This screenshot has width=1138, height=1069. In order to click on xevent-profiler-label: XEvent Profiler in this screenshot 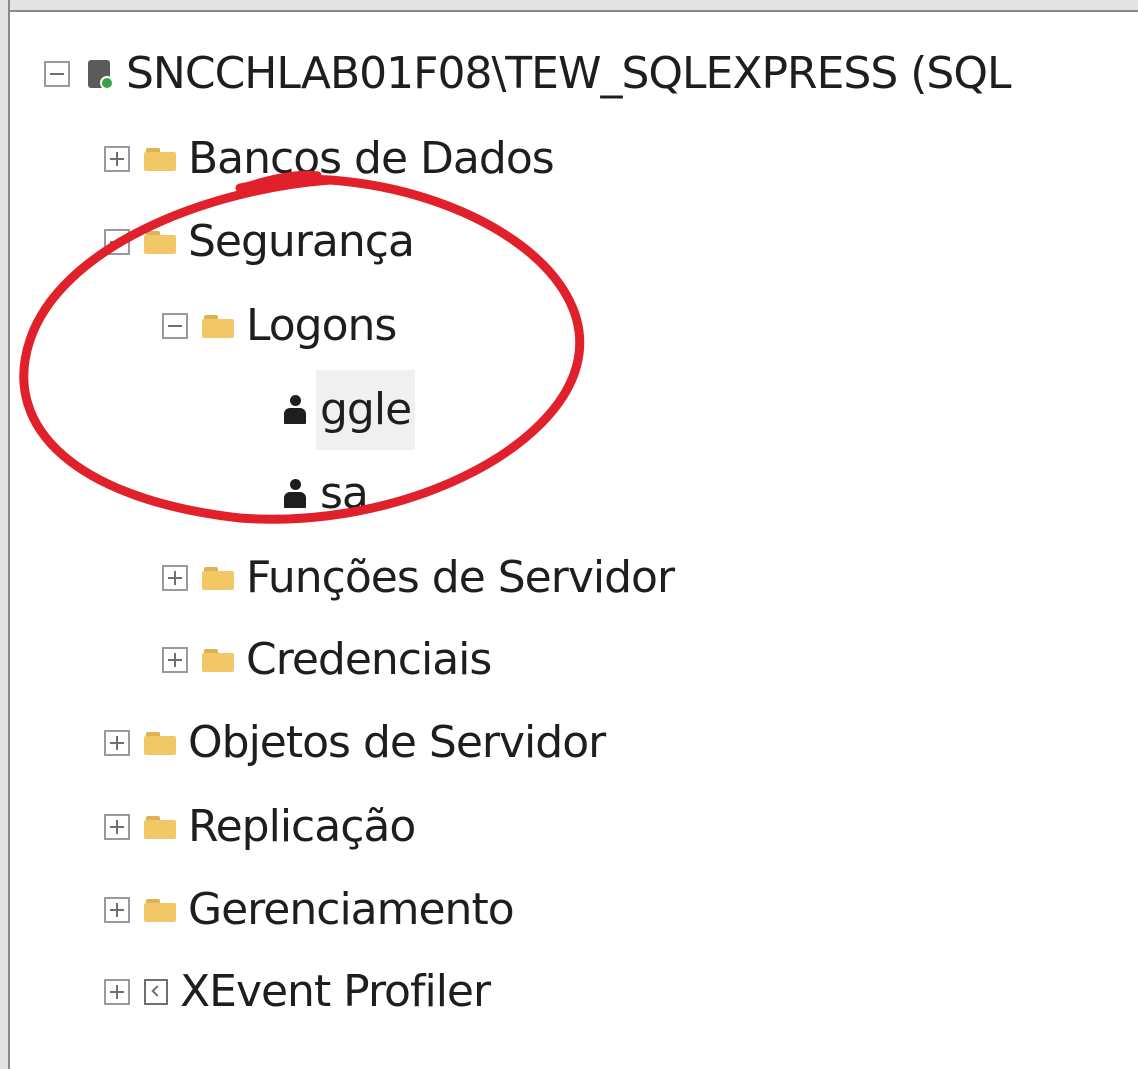, I will do `click(335, 991)`.